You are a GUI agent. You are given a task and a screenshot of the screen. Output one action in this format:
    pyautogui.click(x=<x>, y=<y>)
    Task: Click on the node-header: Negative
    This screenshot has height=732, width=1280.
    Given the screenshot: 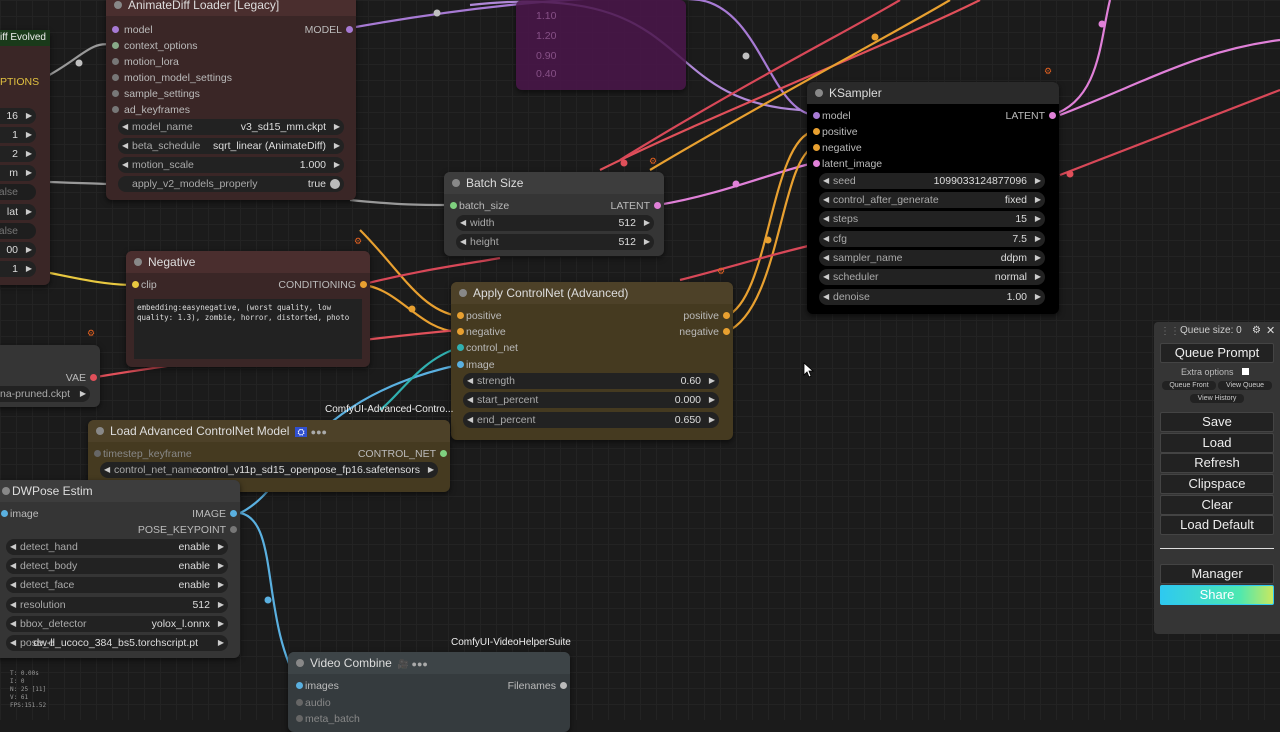 What is the action you would take?
    pyautogui.click(x=248, y=262)
    